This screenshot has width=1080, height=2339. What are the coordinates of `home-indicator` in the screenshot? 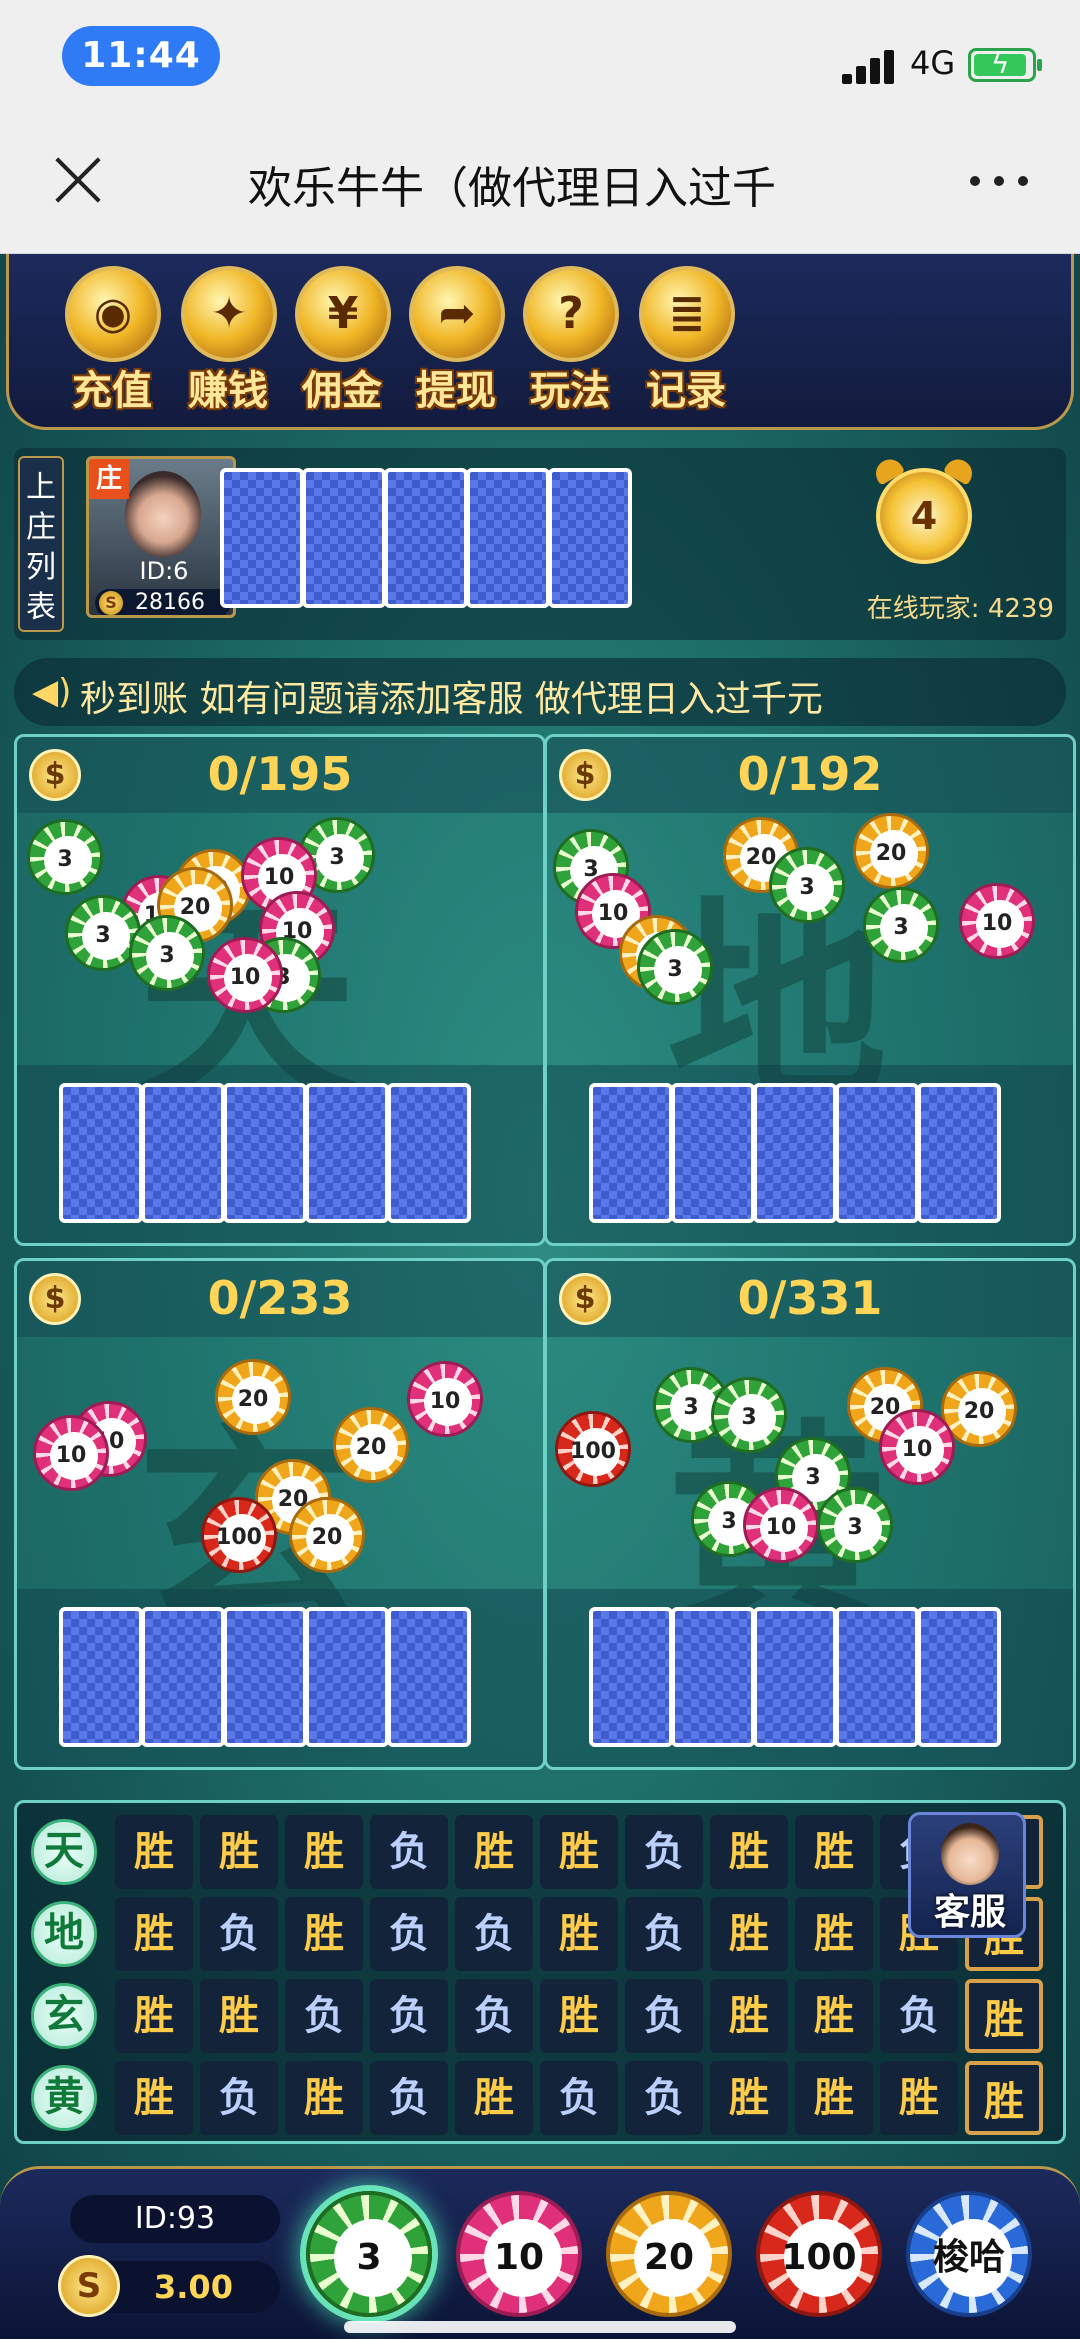 It's located at (540, 2327).